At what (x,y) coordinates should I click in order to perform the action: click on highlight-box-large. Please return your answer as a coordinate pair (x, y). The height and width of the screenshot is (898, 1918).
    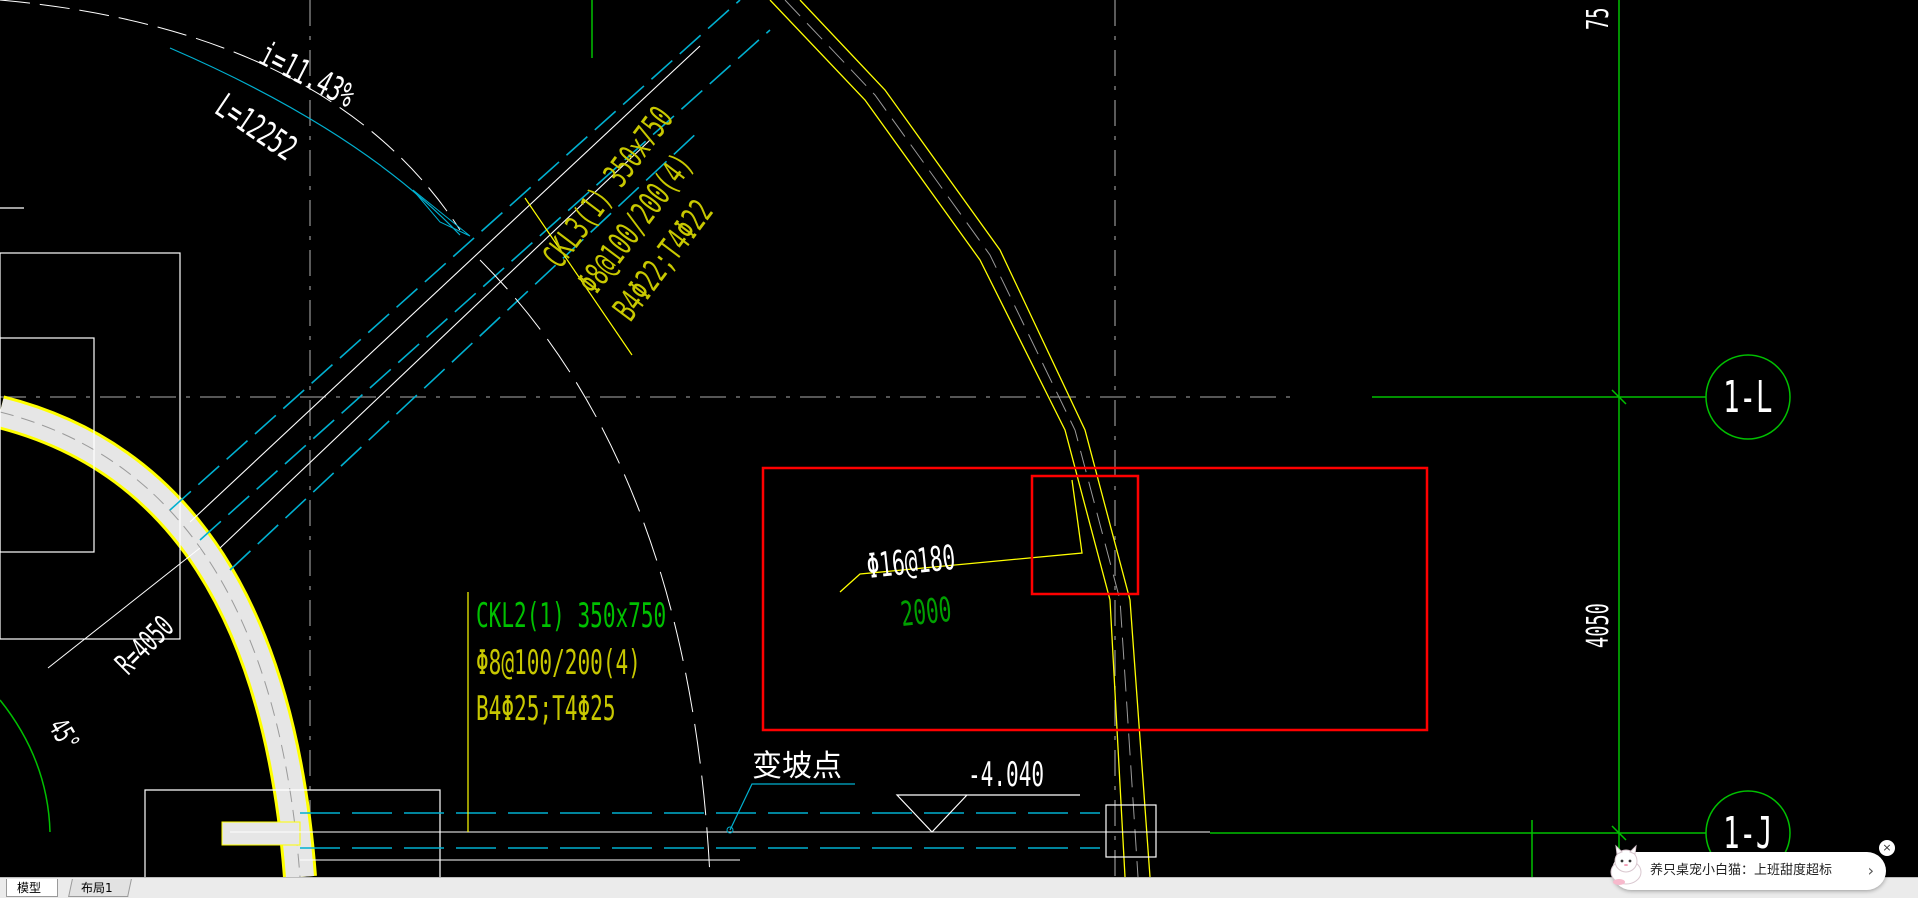
    Looking at the image, I should click on (1095, 599).